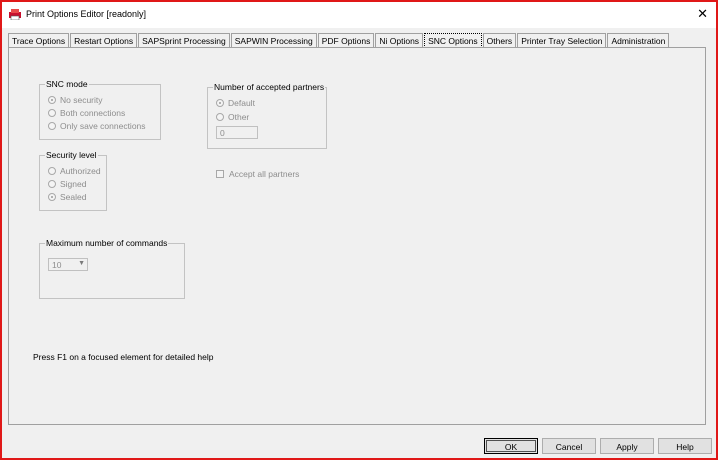 The width and height of the screenshot is (718, 460). I want to click on accept-all-partners-checkbox-row: Accept all partners, so click(257, 174).